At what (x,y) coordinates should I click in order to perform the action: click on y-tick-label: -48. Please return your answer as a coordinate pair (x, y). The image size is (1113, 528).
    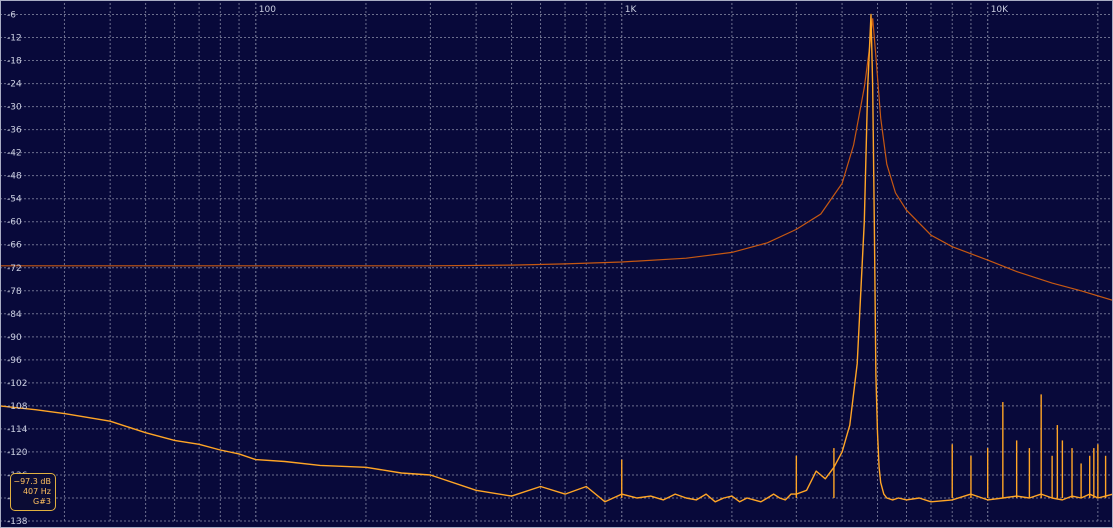
    Looking at the image, I should click on (14, 177).